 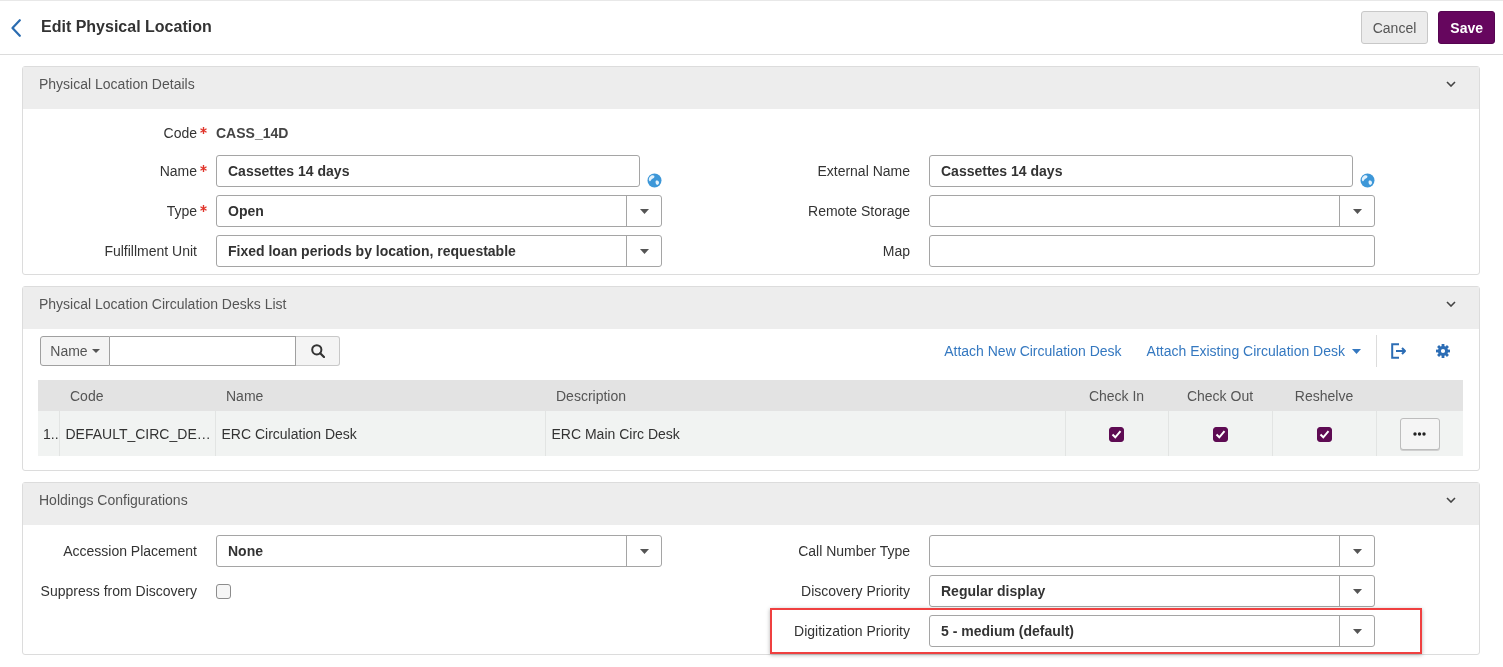 What do you see at coordinates (1033, 351) in the screenshot?
I see `toolbar-link: Attach New Circulation Desk` at bounding box center [1033, 351].